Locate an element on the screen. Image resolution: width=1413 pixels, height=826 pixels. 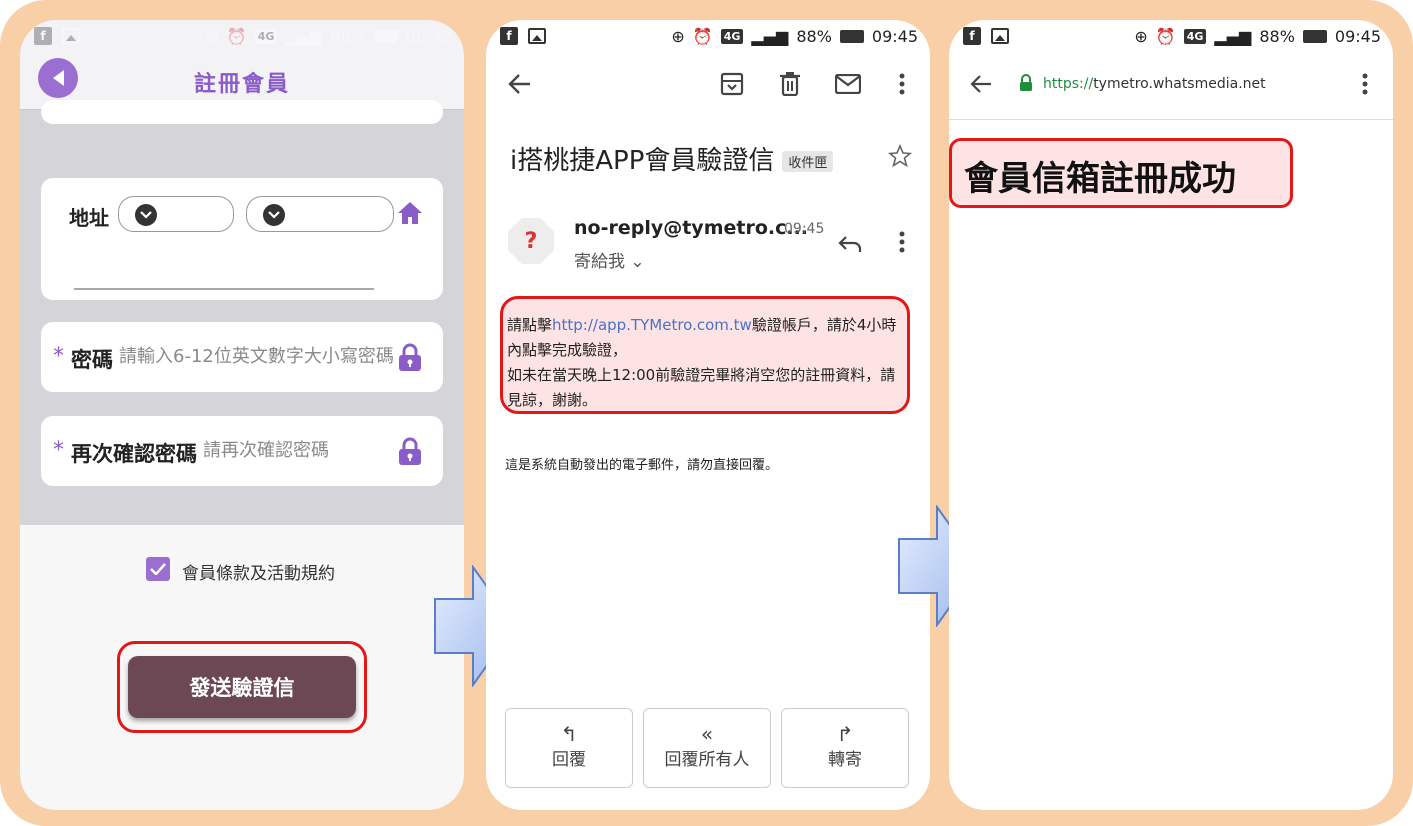
auto-reply-note: 這是系統自動發出的電子郵件，請勿直接回覆。 is located at coordinates (642, 465).